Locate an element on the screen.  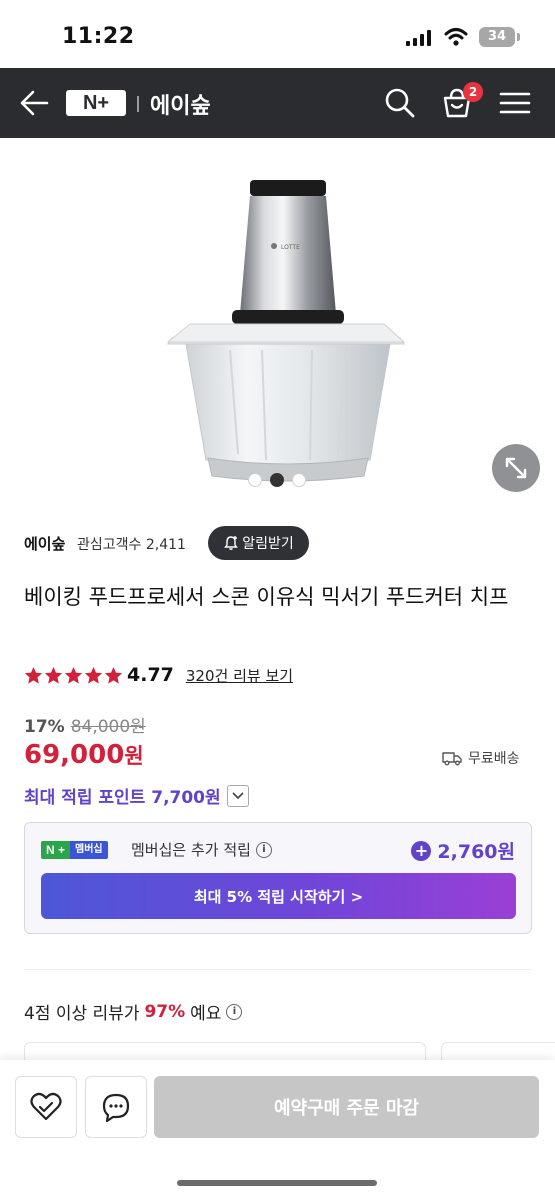
chat-icon is located at coordinates (116, 1107).